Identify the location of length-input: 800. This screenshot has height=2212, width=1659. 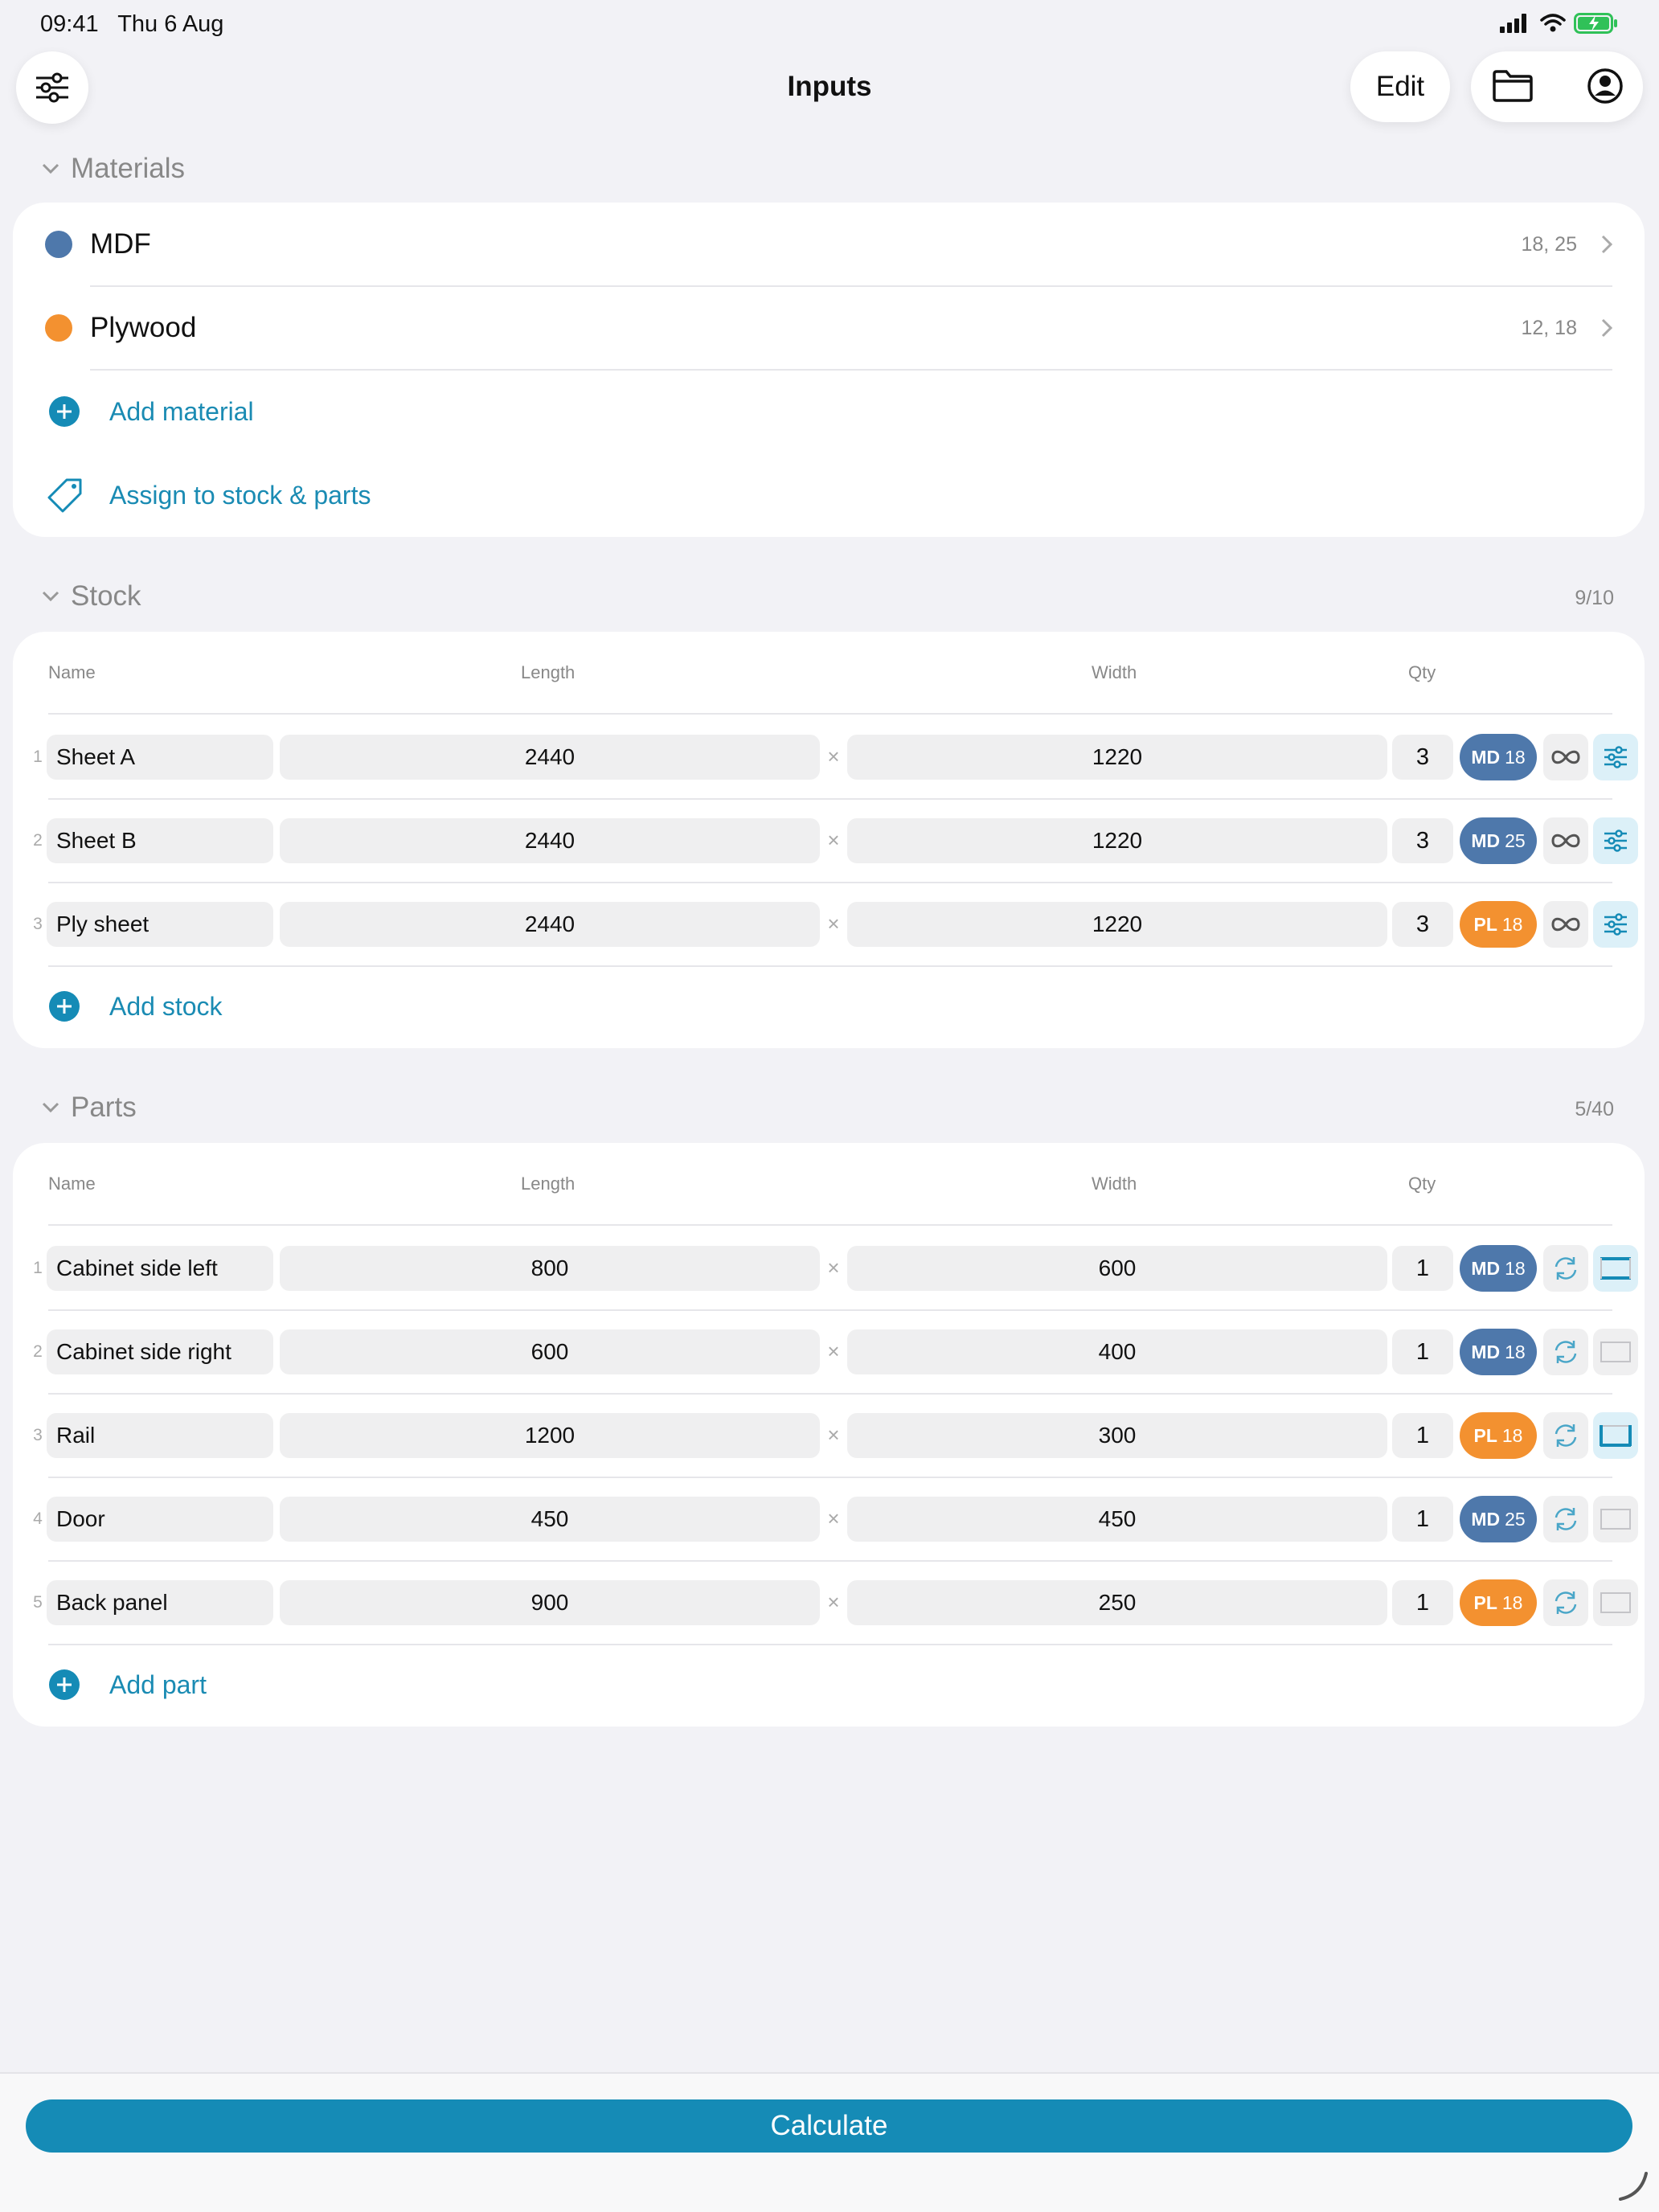
(550, 1268).